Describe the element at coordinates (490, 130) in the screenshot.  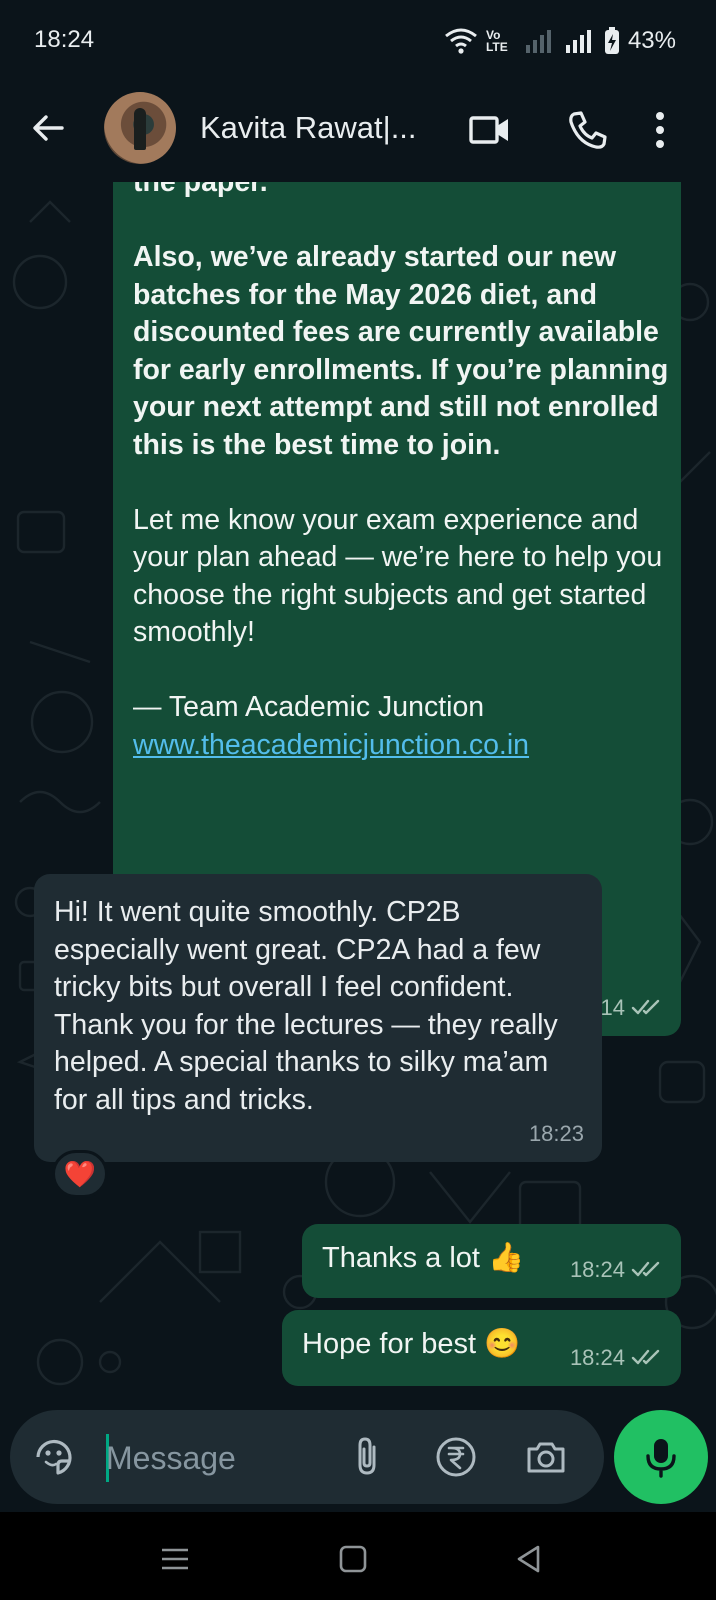
I see `video-call-icon` at that location.